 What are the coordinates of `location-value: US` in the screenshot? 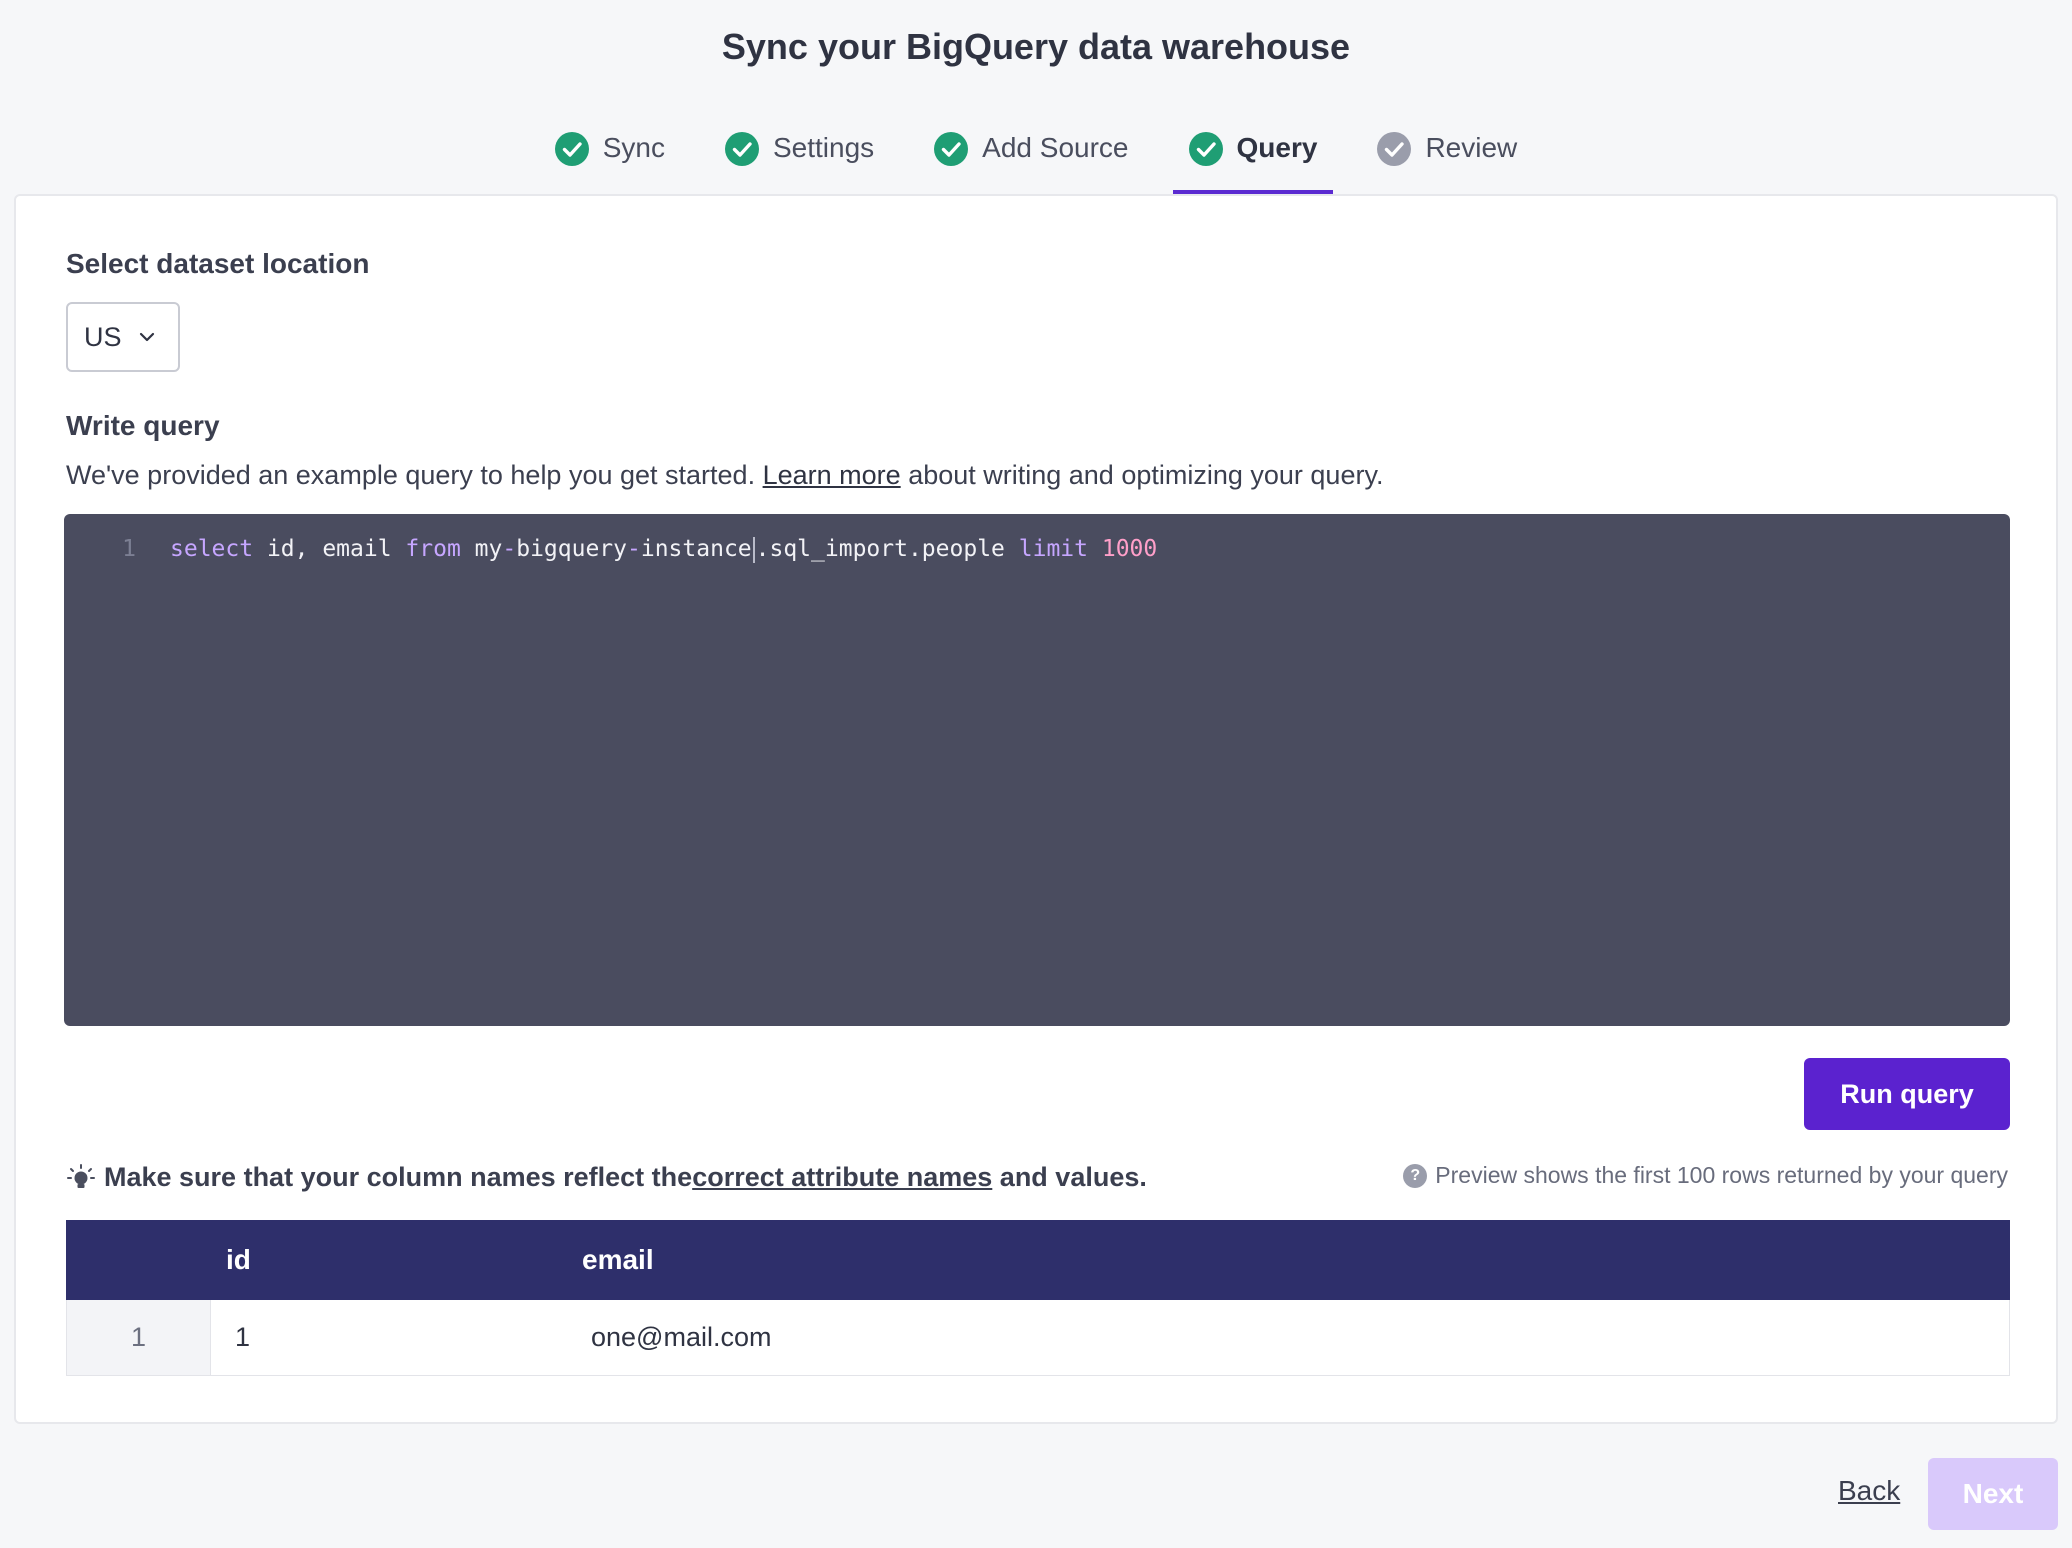 It's located at (103, 336).